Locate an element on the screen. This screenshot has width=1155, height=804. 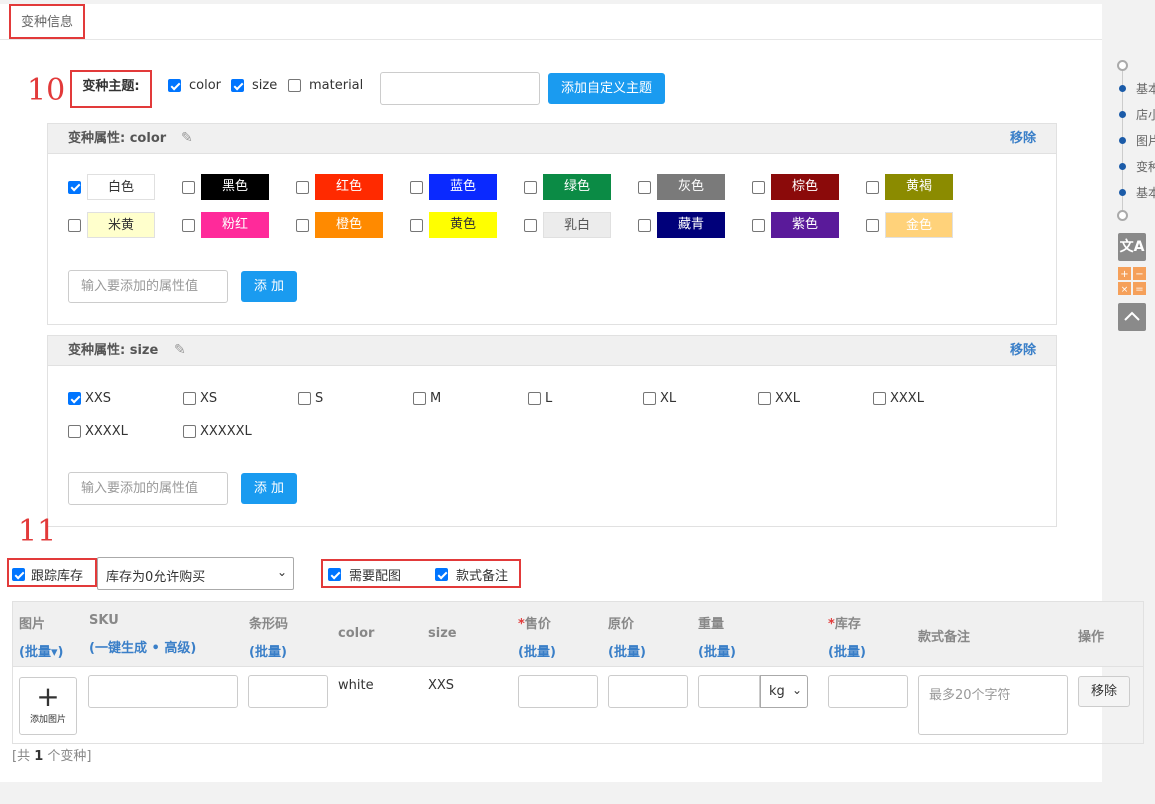
size-option: XXXXL is located at coordinates (98, 431).